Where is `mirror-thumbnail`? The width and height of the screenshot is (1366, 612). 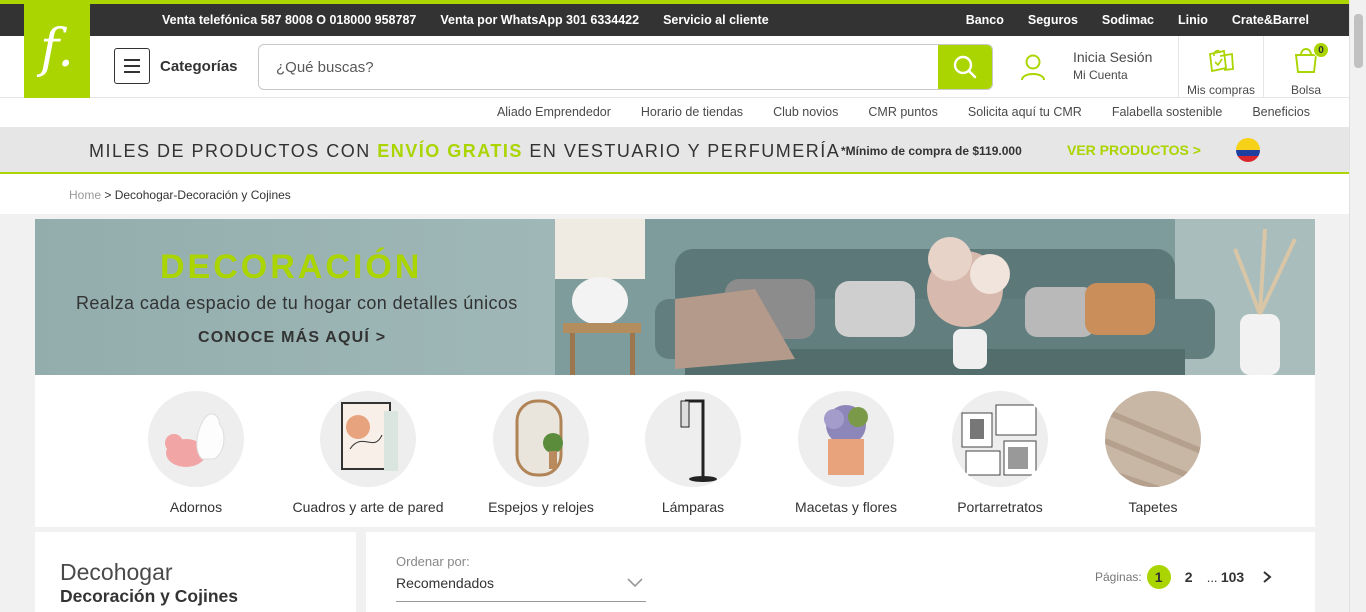
mirror-thumbnail is located at coordinates (539, 438).